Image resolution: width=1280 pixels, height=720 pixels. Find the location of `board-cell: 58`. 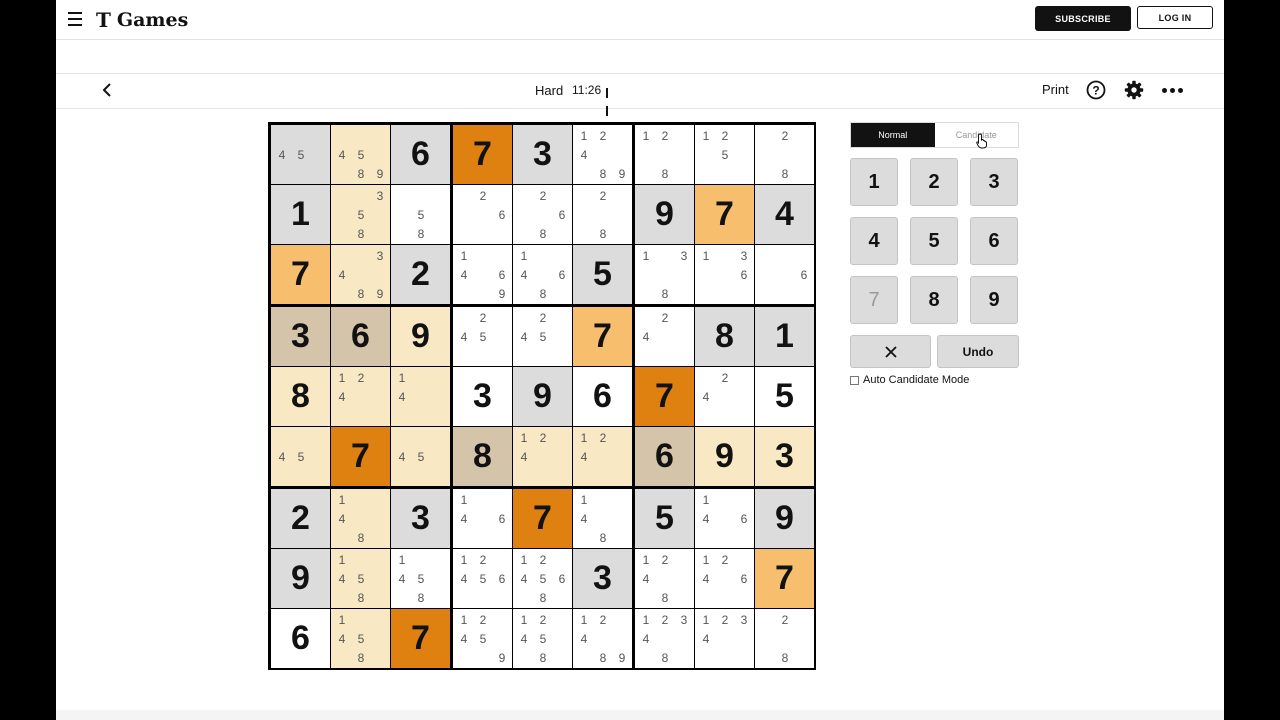

board-cell: 58 is located at coordinates (420, 214).